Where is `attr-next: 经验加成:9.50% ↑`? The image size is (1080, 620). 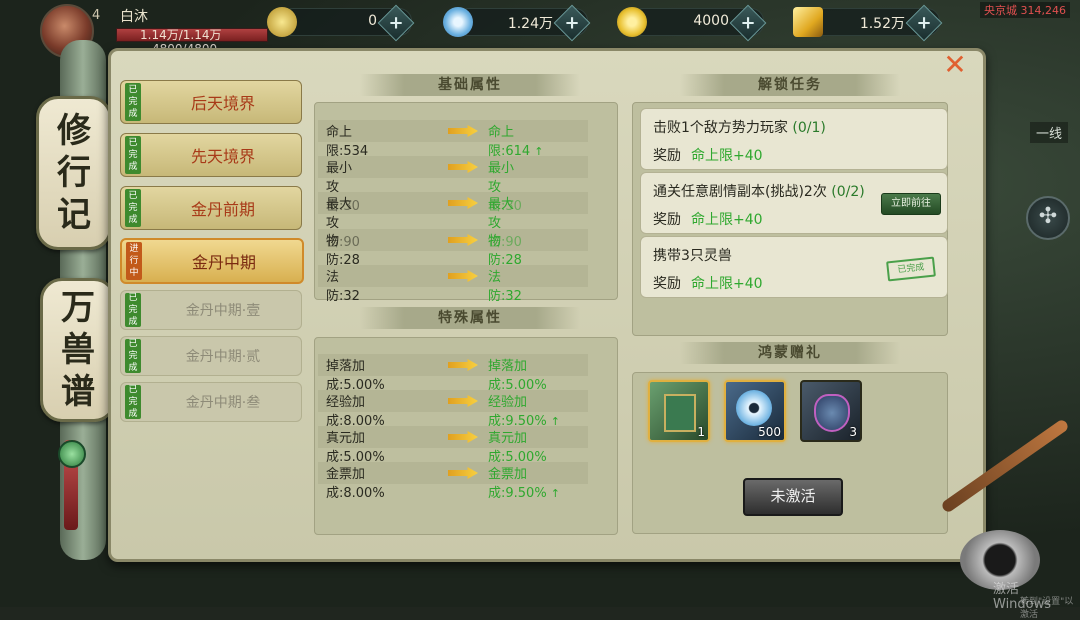
attr-next: 经验加成:9.50% ↑ is located at coordinates (524, 412).